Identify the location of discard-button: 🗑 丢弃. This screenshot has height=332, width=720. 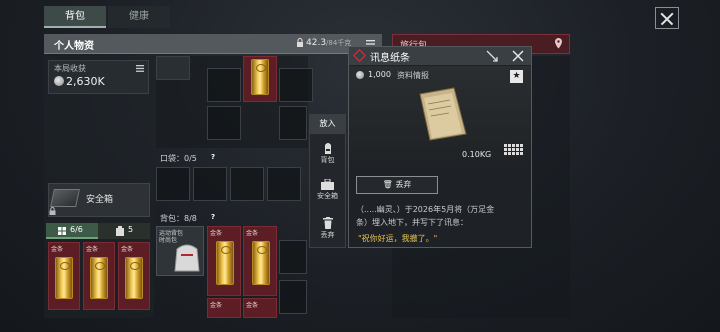
(397, 185).